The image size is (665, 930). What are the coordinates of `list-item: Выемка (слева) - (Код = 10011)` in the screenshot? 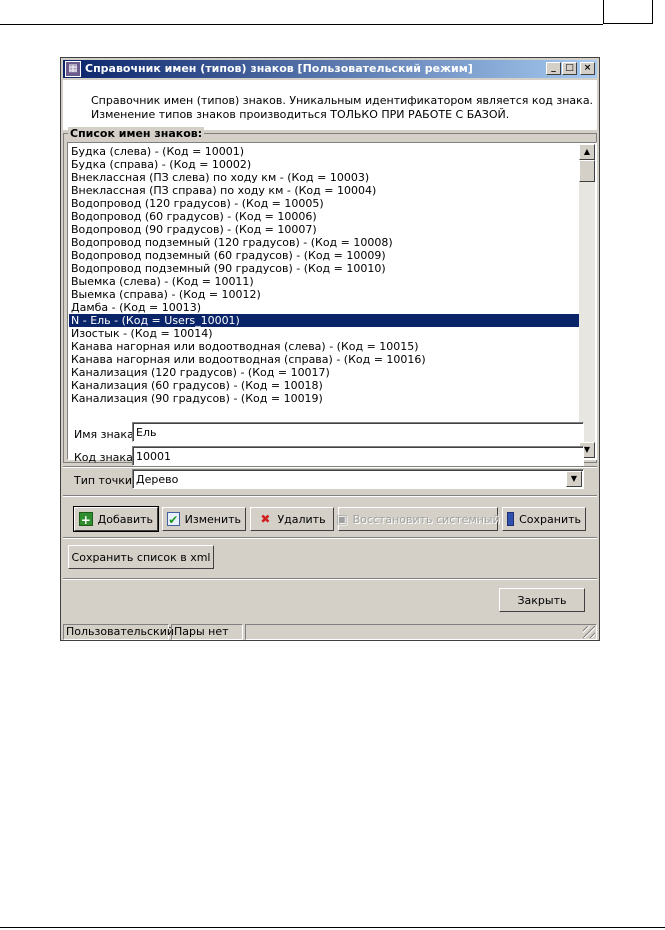 It's located at (324, 281).